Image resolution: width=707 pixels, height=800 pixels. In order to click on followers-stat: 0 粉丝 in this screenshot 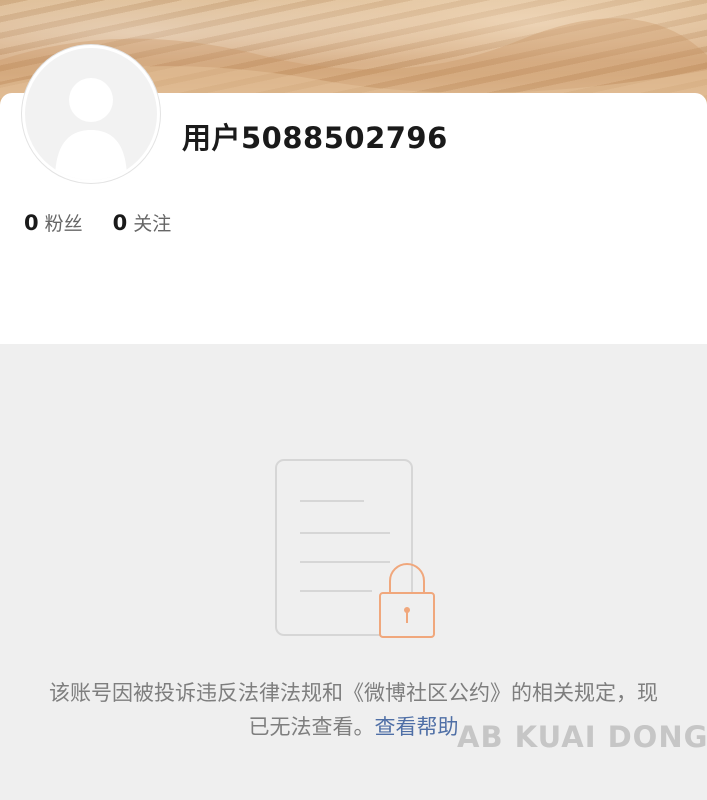, I will do `click(53, 222)`.